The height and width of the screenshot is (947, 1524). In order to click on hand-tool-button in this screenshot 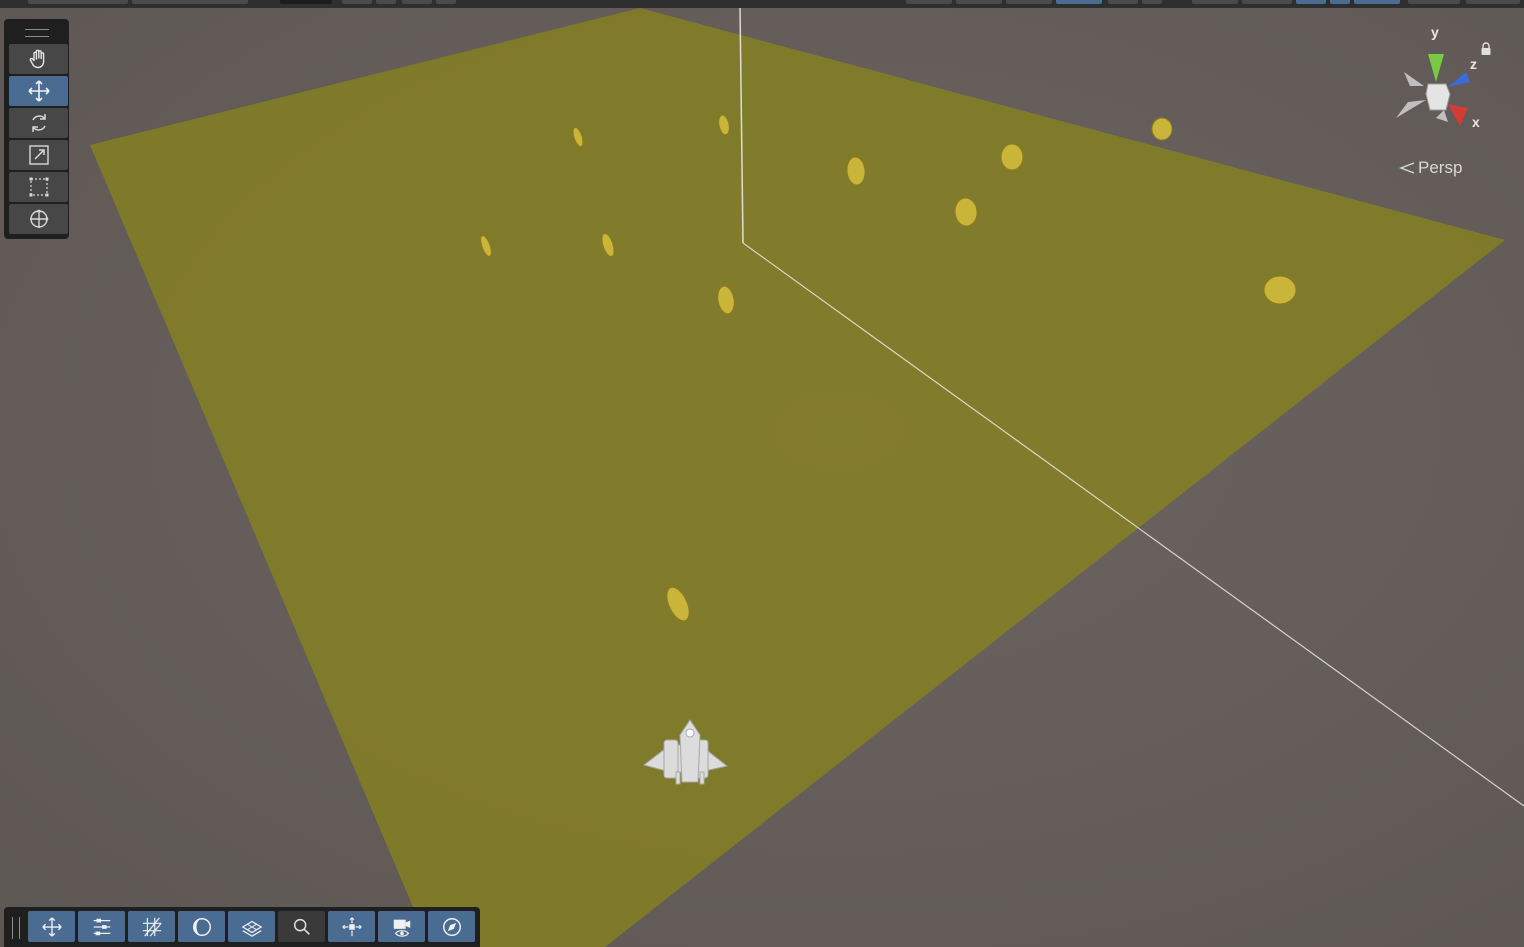, I will do `click(38, 59)`.